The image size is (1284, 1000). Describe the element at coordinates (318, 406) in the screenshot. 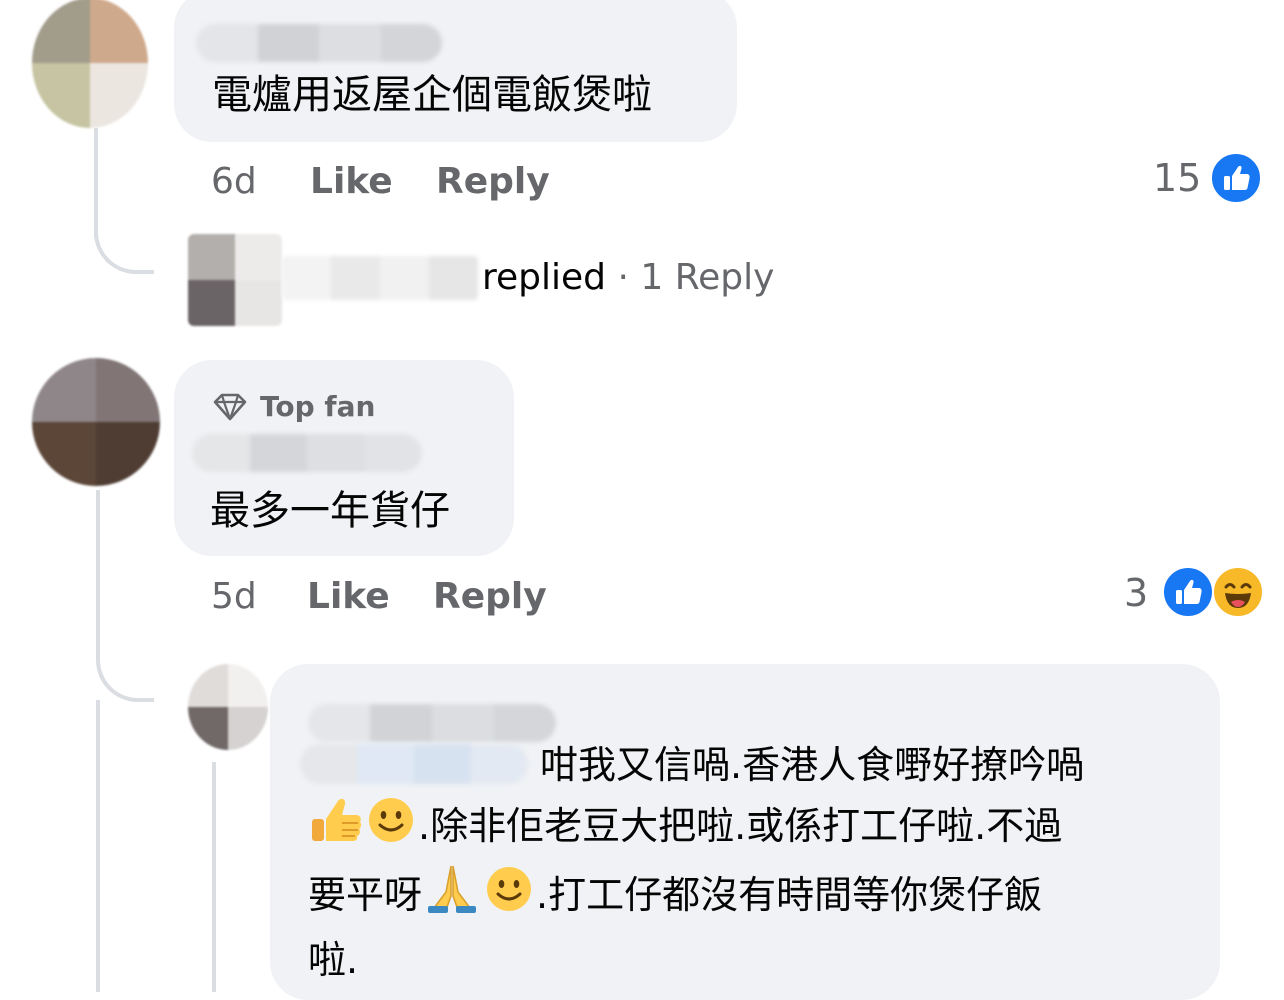

I see `badge-label: Top fan` at that location.